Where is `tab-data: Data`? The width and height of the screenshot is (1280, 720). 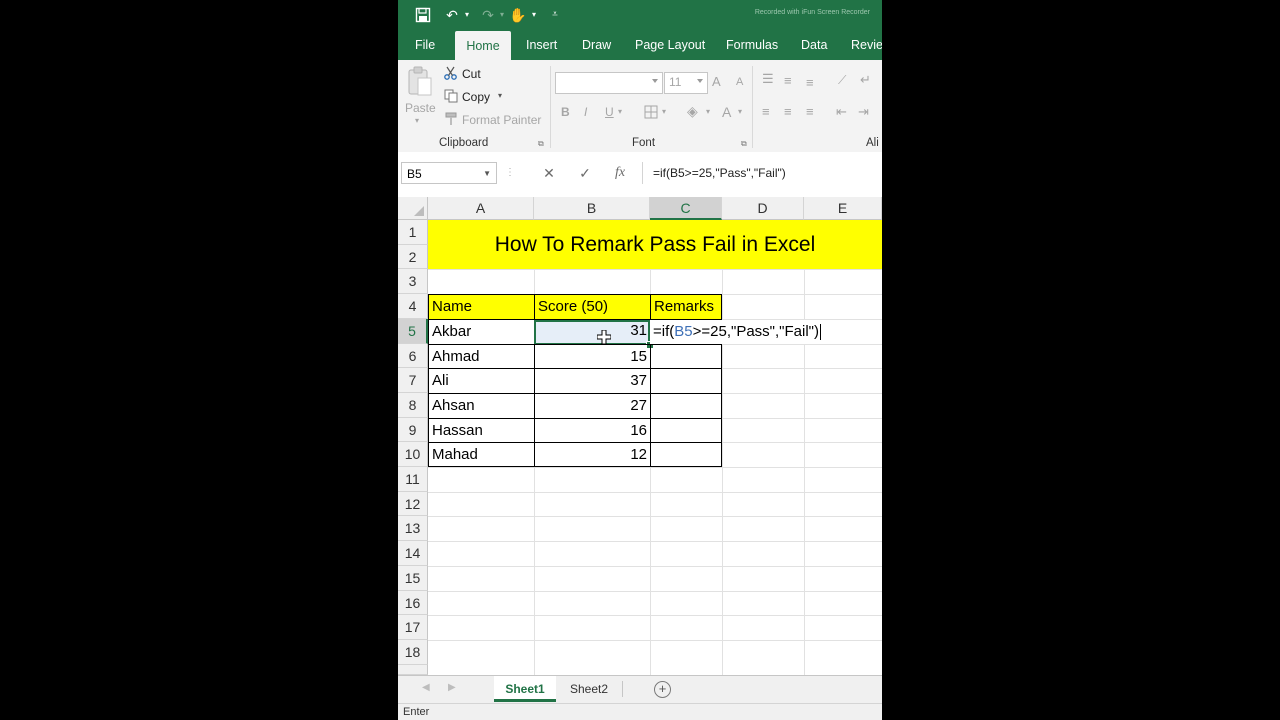 tab-data: Data is located at coordinates (814, 45).